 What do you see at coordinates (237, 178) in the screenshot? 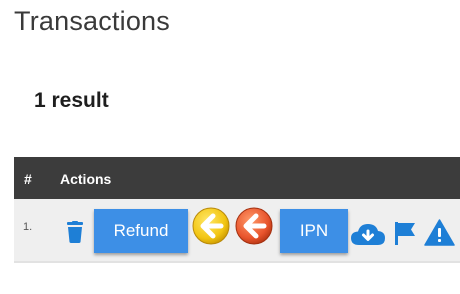
I see `table-header: # Actions` at bounding box center [237, 178].